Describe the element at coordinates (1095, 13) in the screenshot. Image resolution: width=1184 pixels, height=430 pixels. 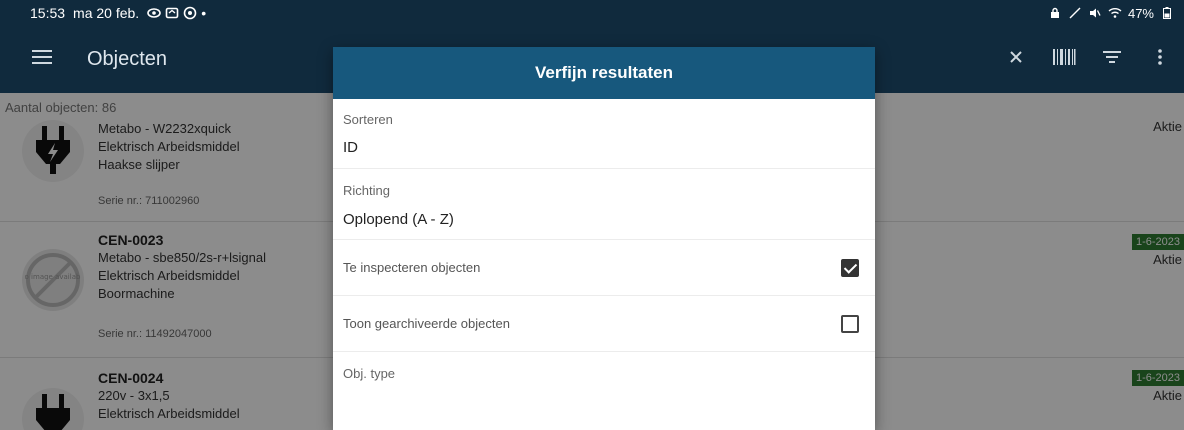
I see `mute-icon` at that location.